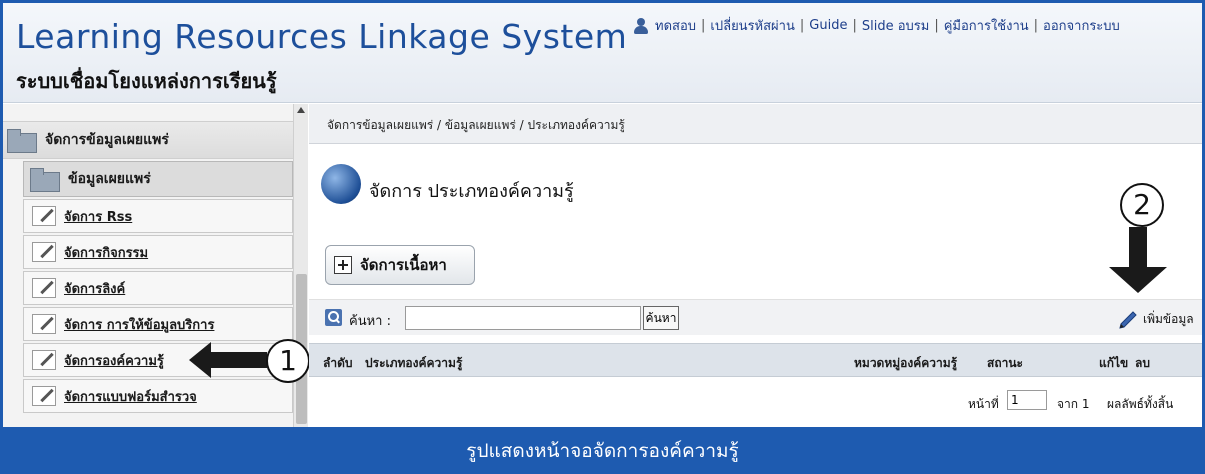 The image size is (1205, 474). I want to click on sidebar-item-label: จัดการ การให้ข้อมูลบริการ, so click(139, 325).